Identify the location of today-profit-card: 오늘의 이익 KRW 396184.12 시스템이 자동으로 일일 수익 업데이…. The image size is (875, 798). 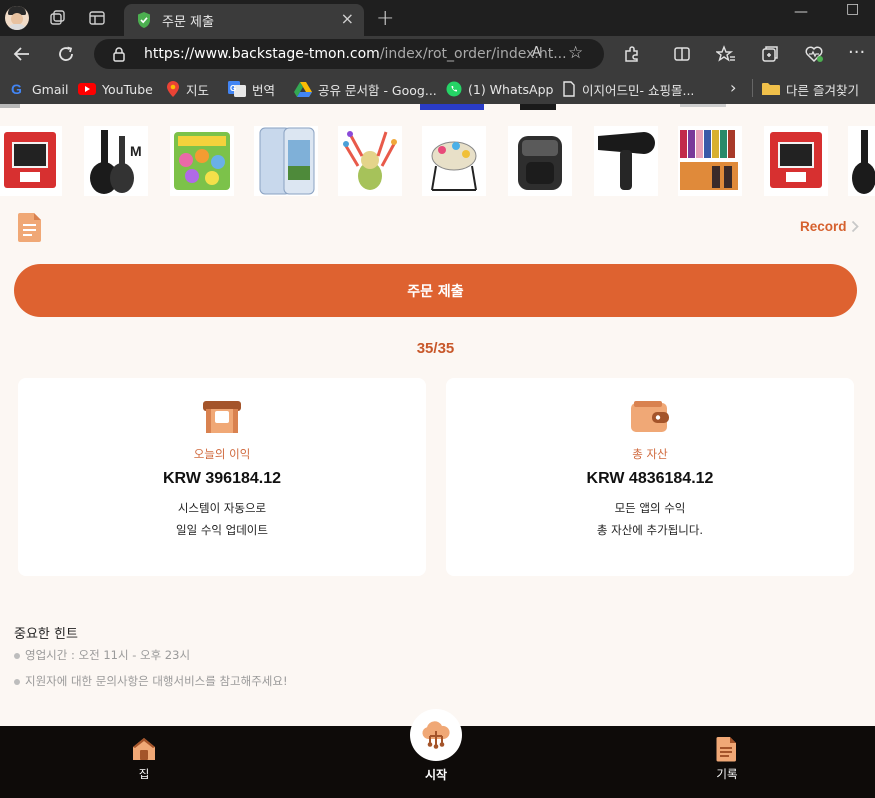
(222, 477).